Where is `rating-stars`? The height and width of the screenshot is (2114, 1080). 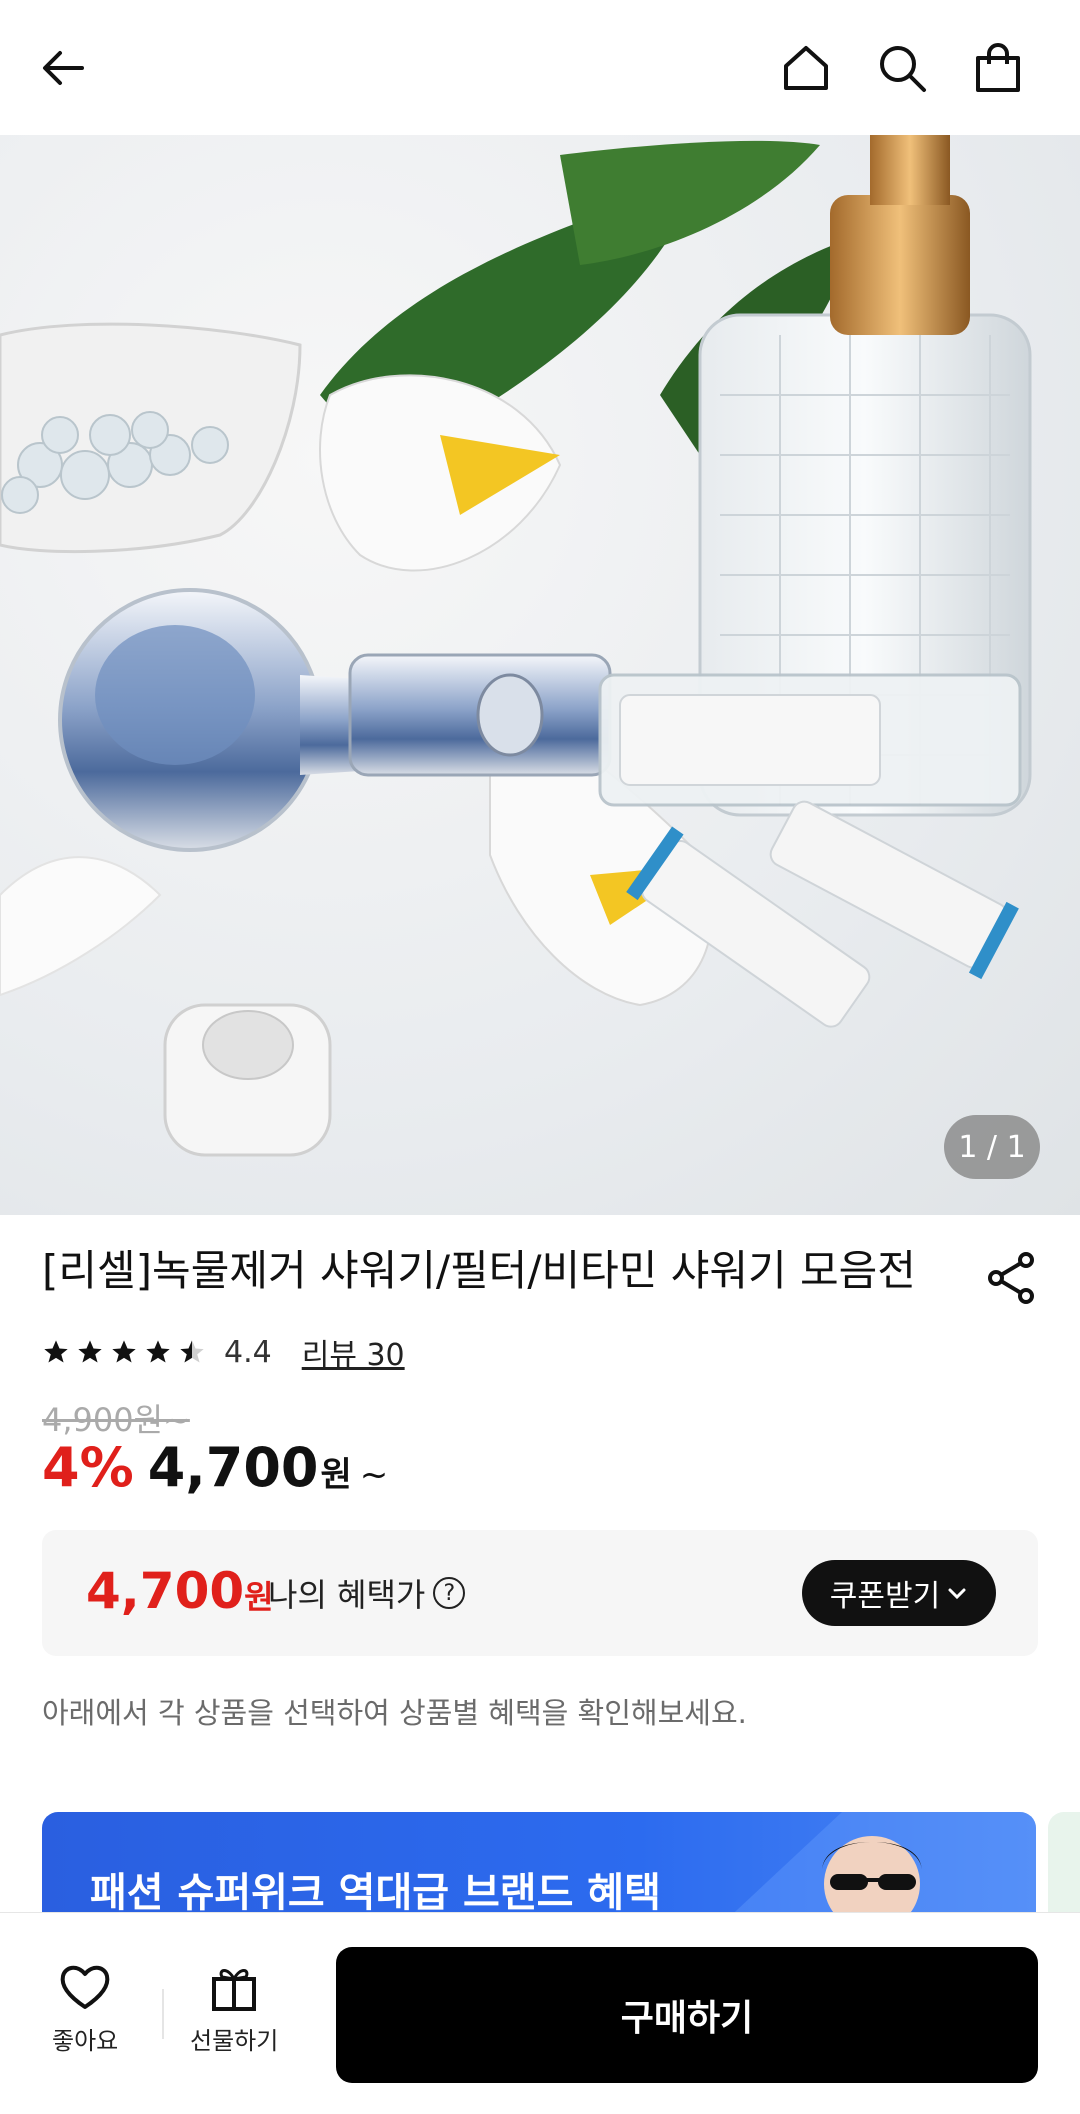 rating-stars is located at coordinates (124, 1352).